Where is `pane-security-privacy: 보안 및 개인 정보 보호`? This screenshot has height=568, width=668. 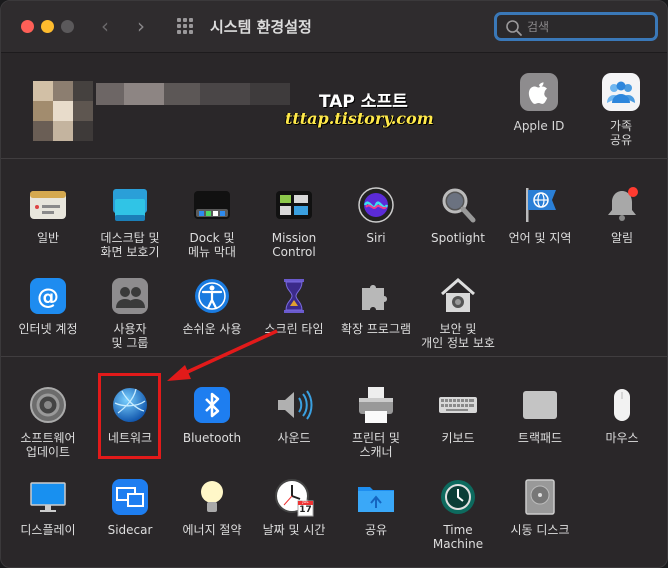
pane-security-privacy: 보안 및 개인 정보 보호 is located at coordinates (458, 313).